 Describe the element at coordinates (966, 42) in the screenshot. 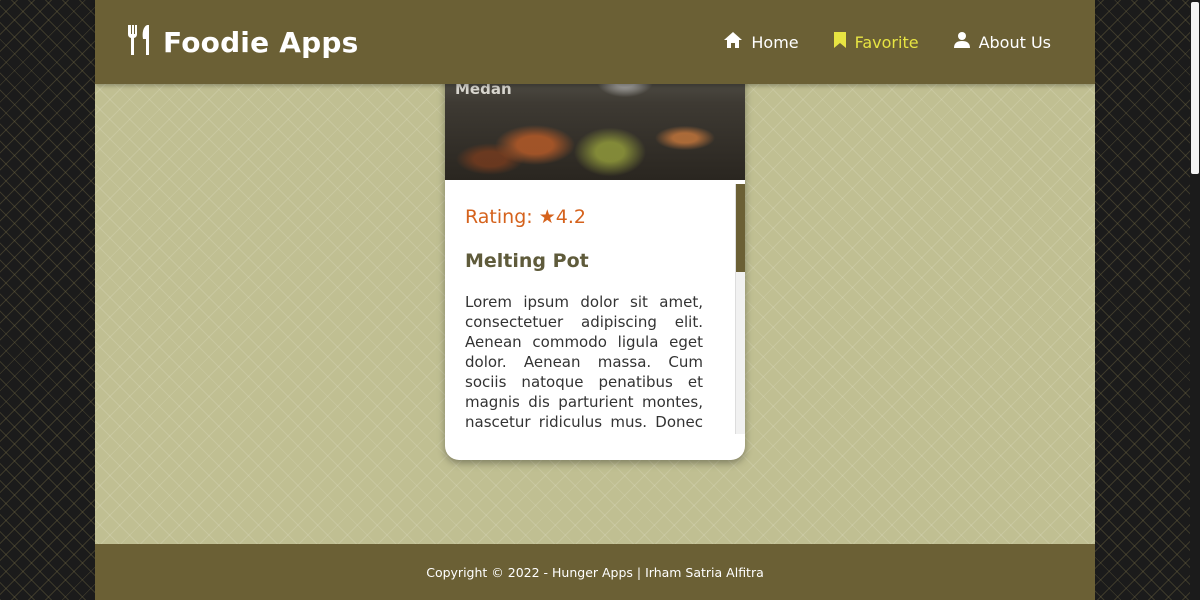

I see `user-icon` at that location.